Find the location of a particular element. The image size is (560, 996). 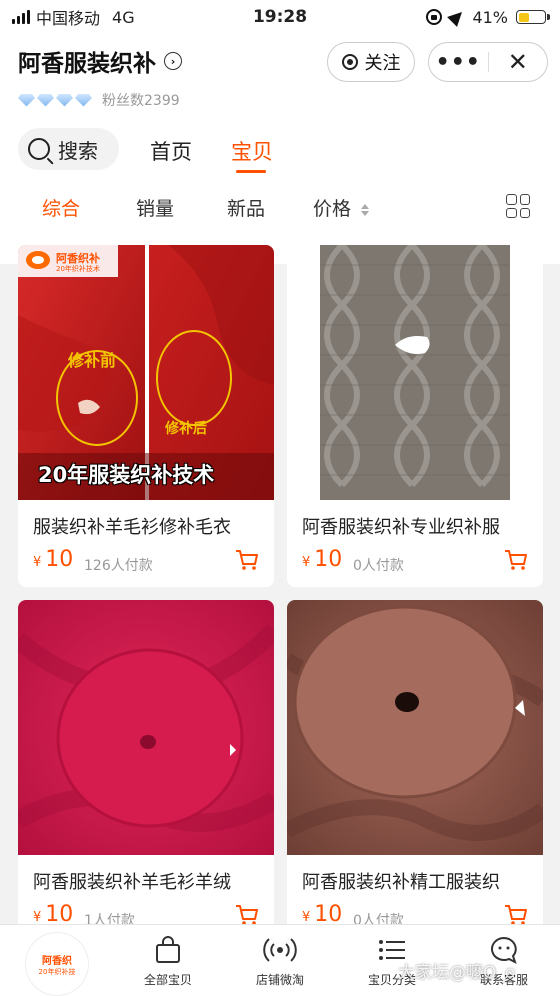

fans-count: 粉丝数2399 is located at coordinates (141, 101).